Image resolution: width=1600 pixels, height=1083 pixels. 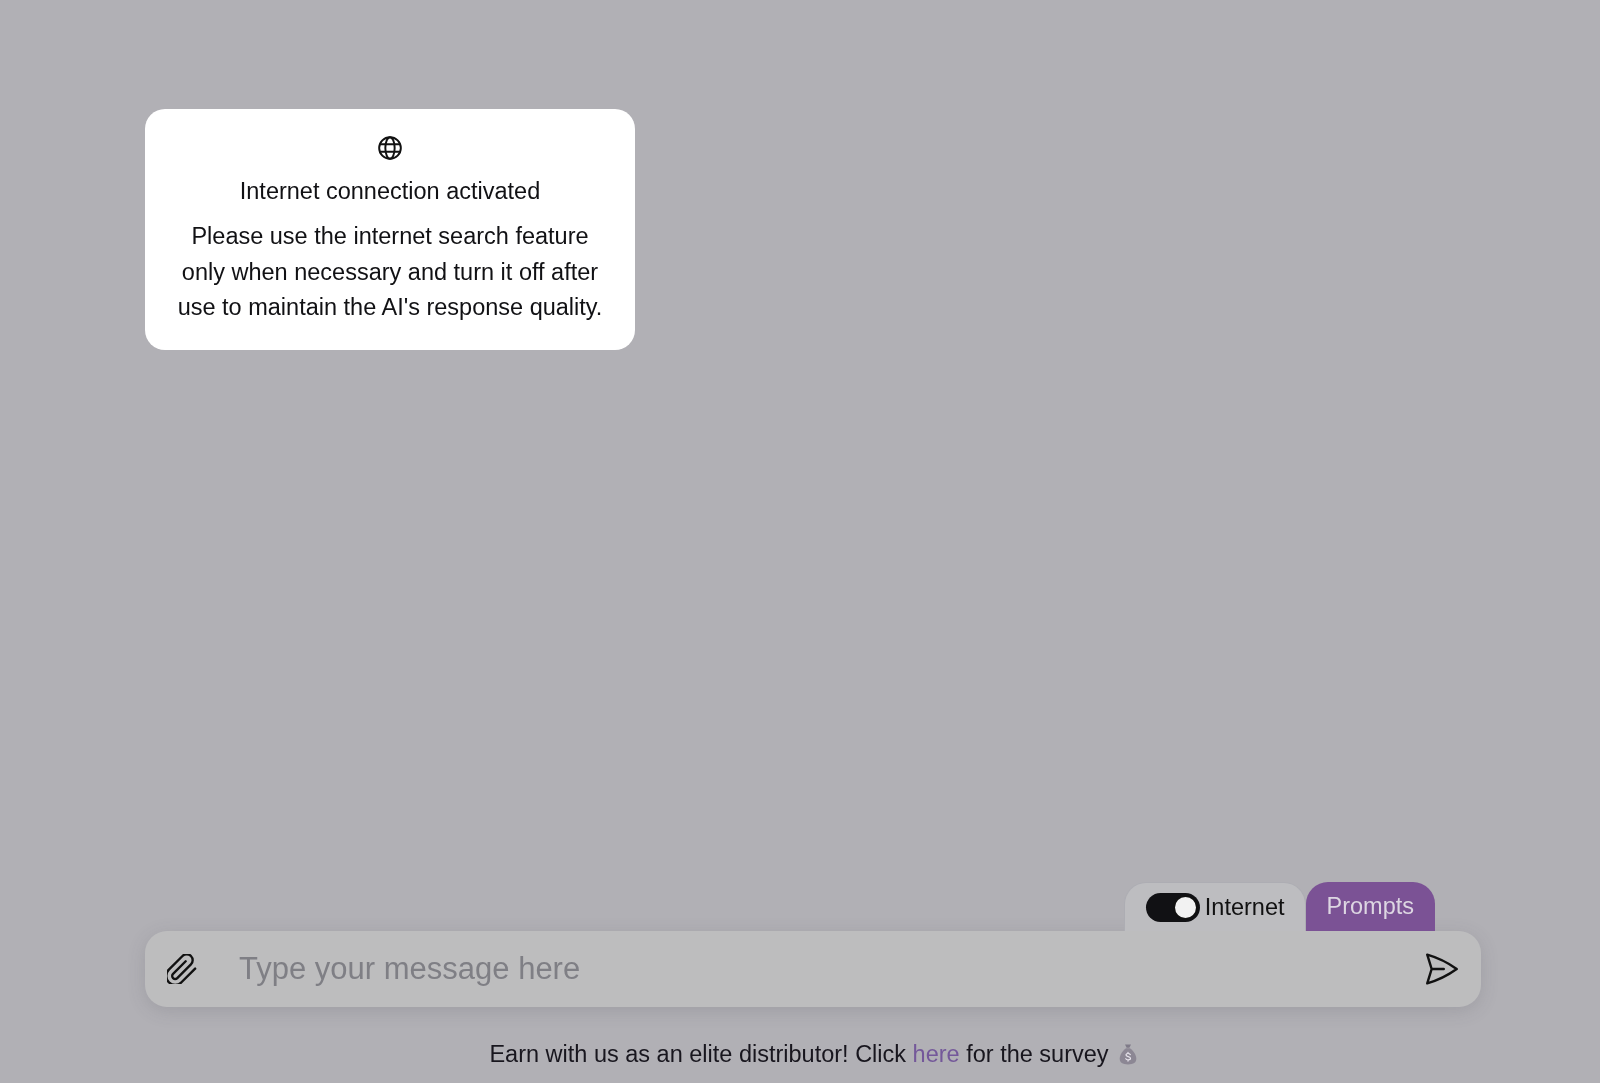 I want to click on send-icon, so click(x=1442, y=969).